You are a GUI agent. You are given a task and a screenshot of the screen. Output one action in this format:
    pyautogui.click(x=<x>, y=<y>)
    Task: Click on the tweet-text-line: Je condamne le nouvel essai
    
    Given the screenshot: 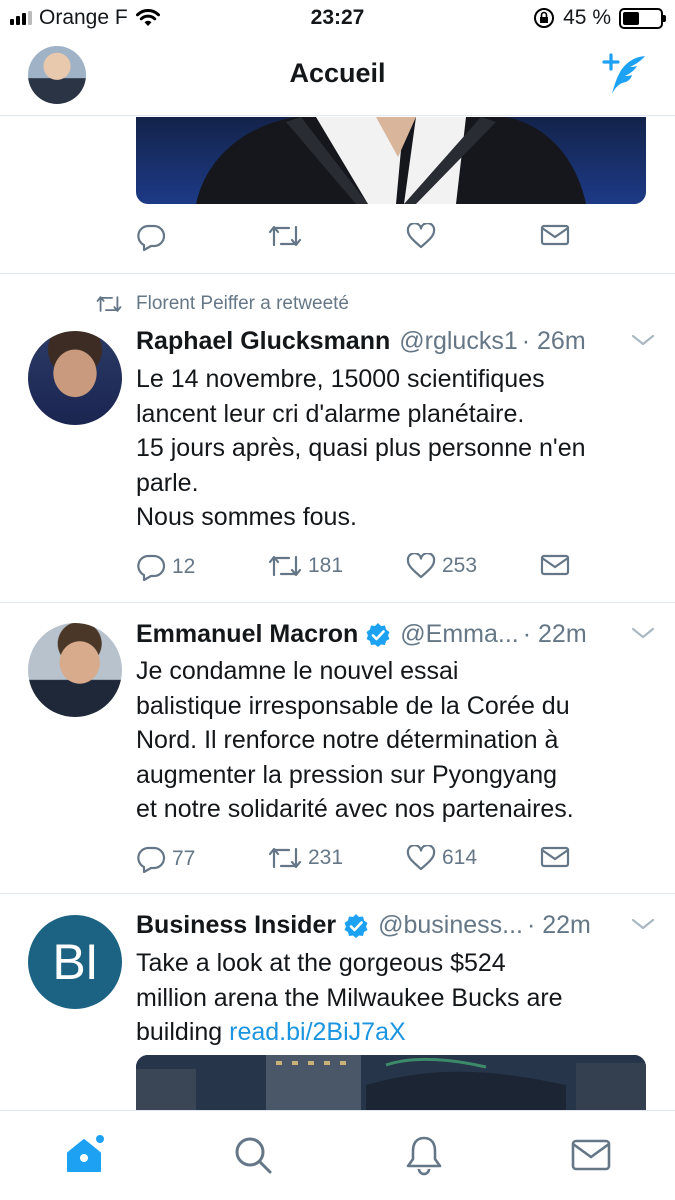 What is the action you would take?
    pyautogui.click(x=297, y=671)
    